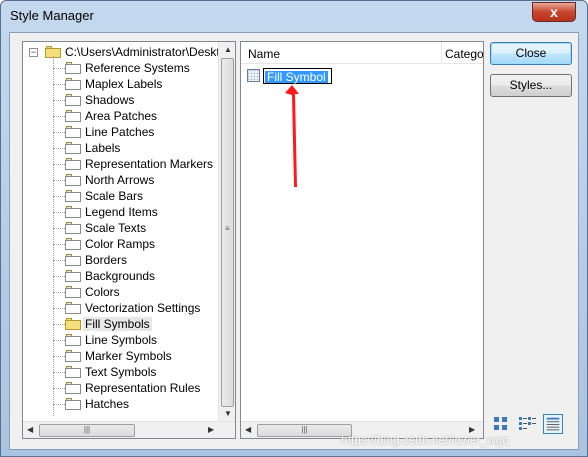 The width and height of the screenshot is (588, 457). Describe the element at coordinates (120, 164) in the screenshot. I see `tree-item: Representation Markers` at that location.